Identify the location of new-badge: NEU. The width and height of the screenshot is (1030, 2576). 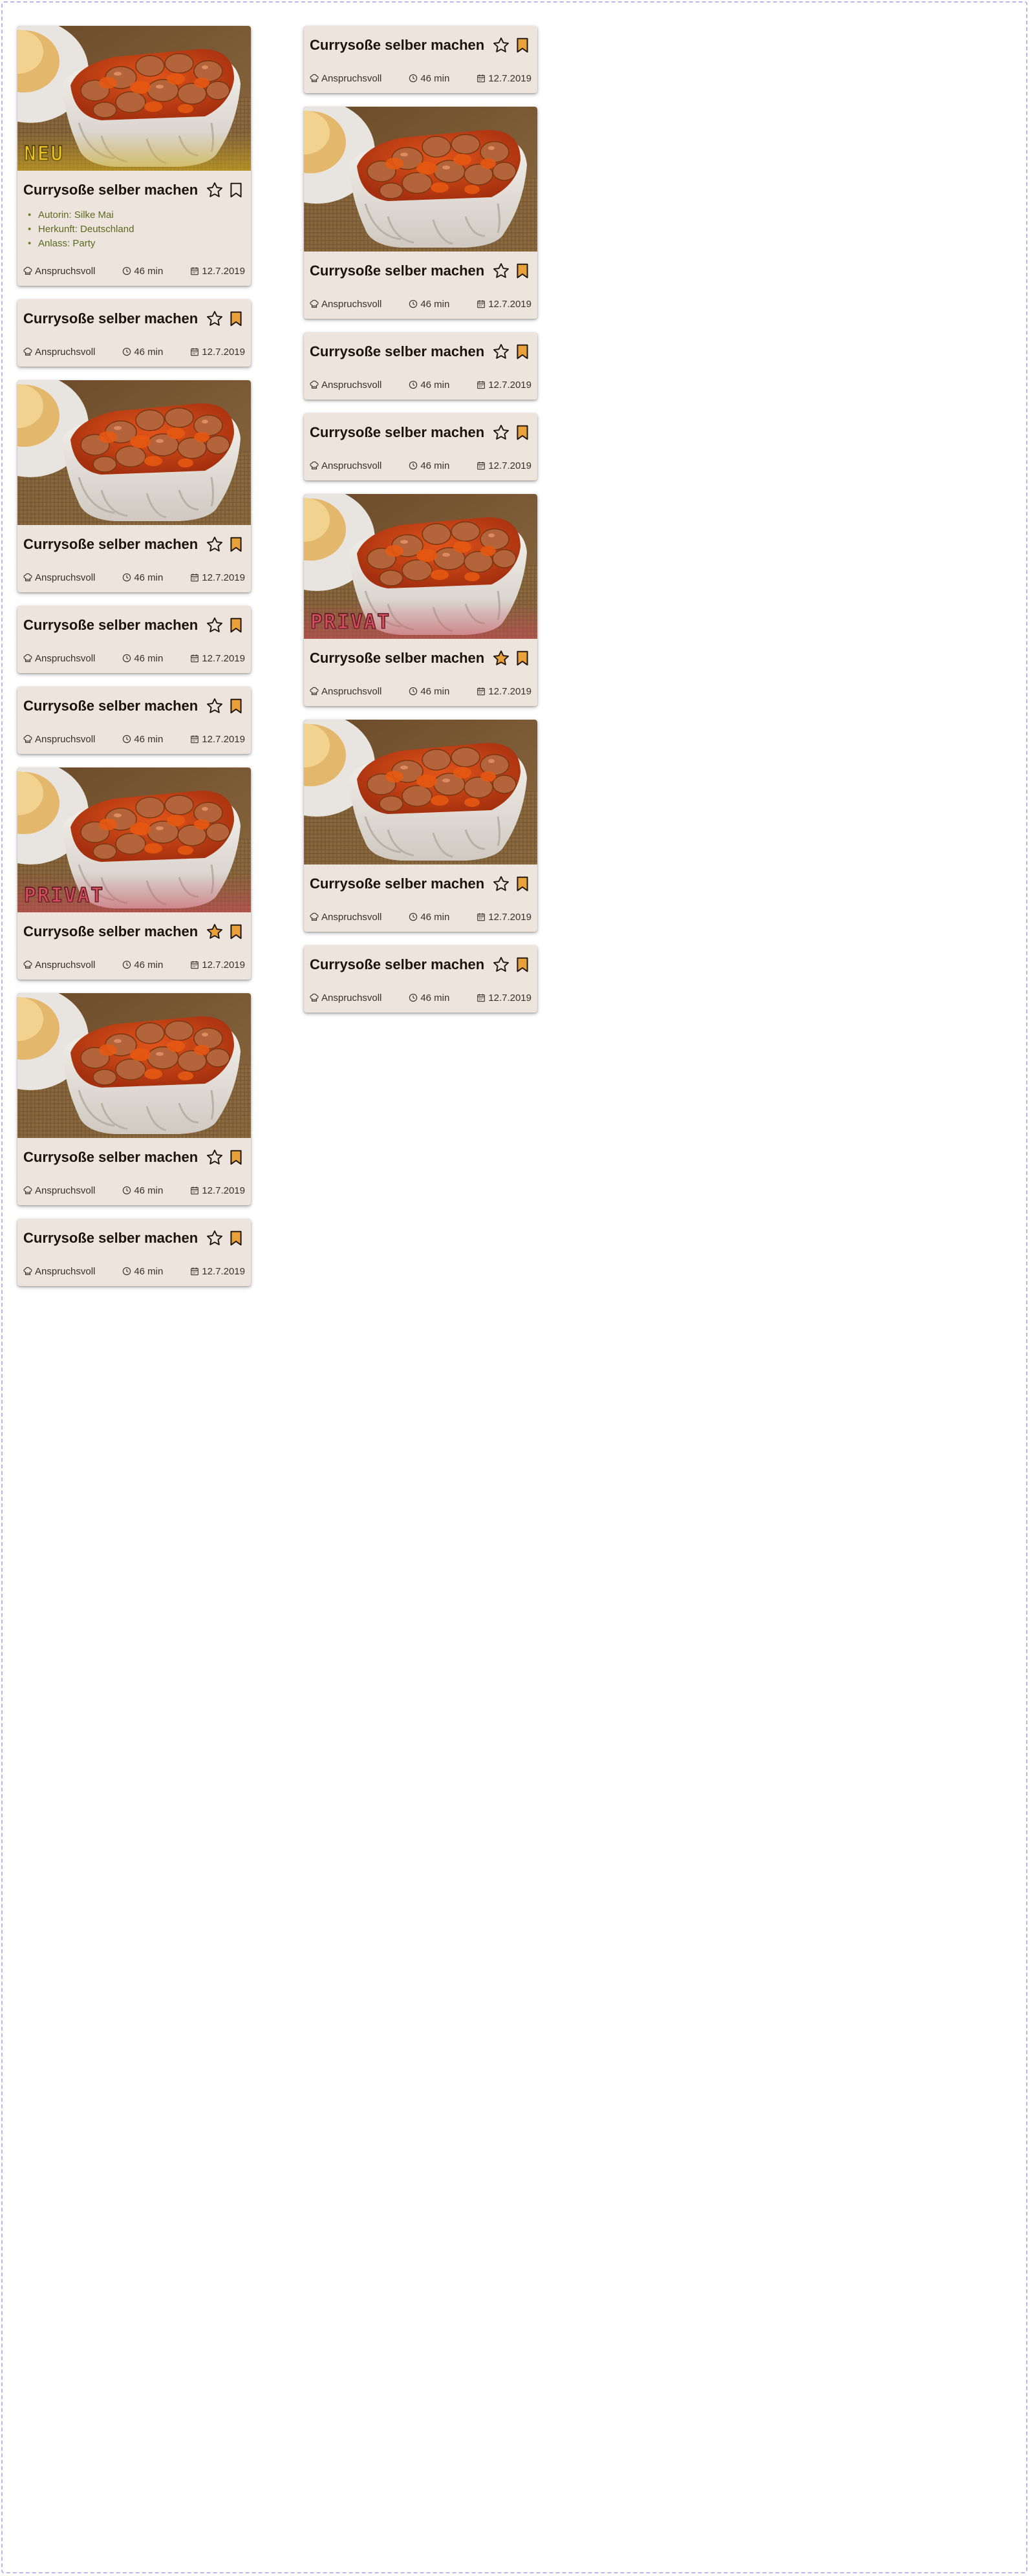
(43, 154).